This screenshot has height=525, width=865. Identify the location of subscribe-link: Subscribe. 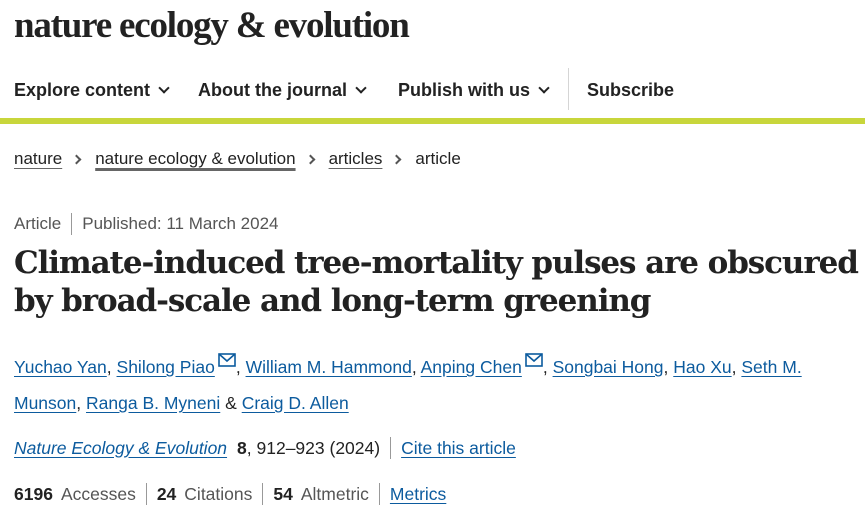
(630, 90).